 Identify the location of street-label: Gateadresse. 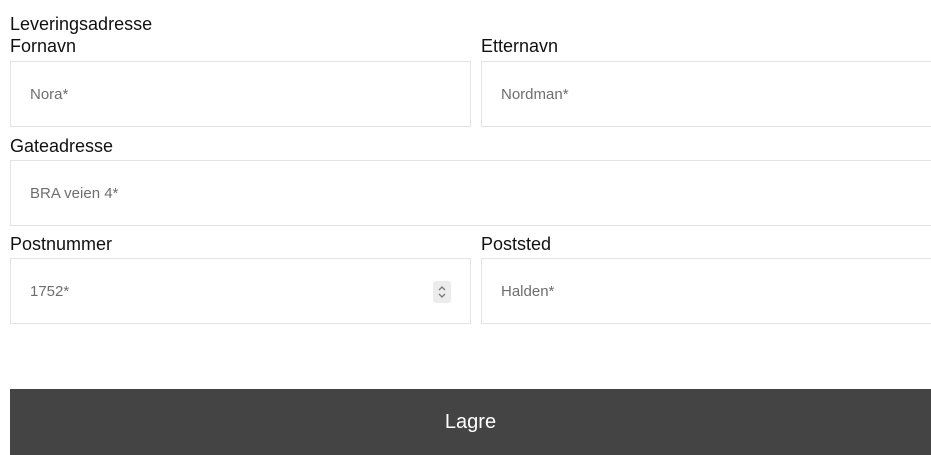
(62, 146).